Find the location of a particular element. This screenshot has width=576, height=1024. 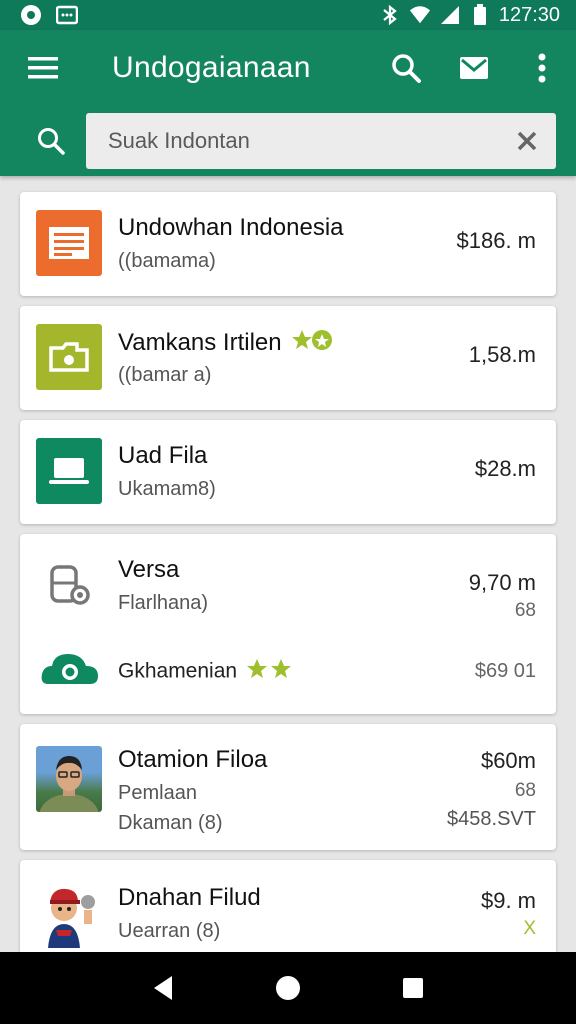

clear-search-button is located at coordinates (527, 141).